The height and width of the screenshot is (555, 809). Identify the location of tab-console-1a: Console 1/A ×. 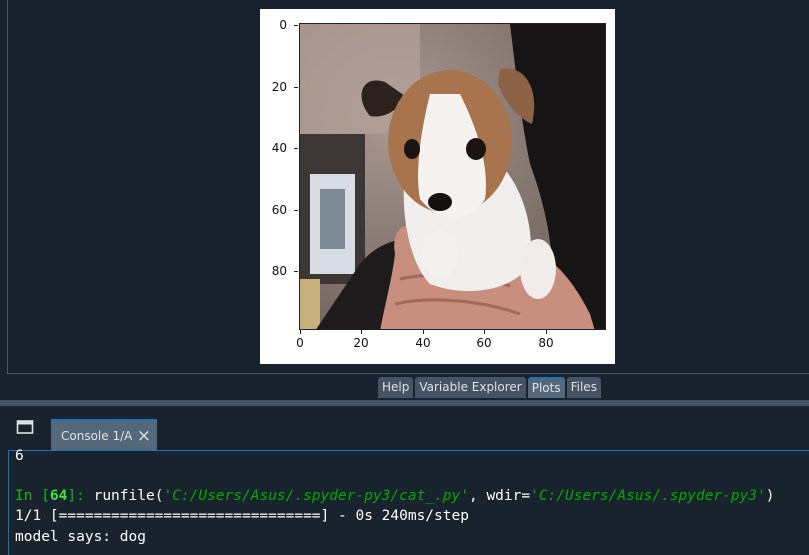
(104, 436).